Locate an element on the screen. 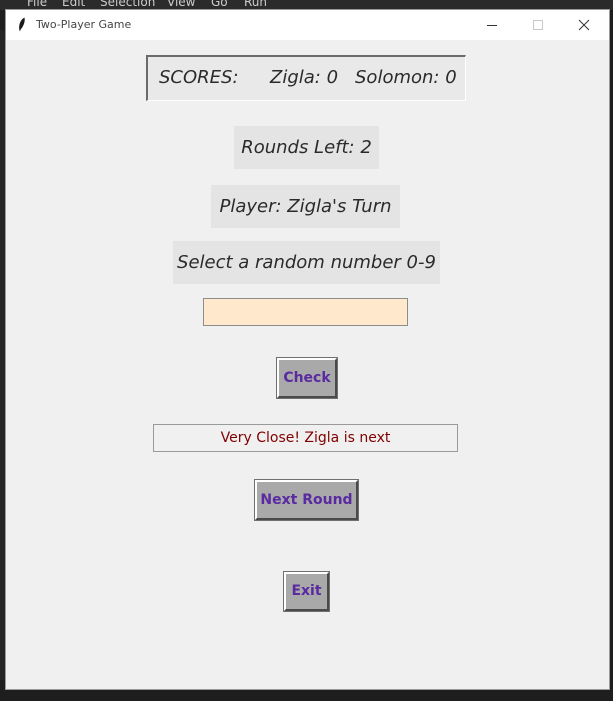 The image size is (613, 701). background-menu-run: Run is located at coordinates (256, 4).